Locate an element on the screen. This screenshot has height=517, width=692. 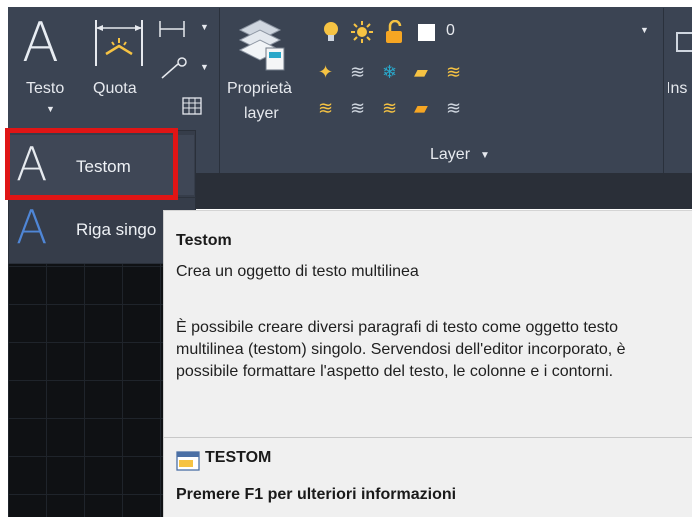
layer-stack-icon is located at coordinates (261, 45).